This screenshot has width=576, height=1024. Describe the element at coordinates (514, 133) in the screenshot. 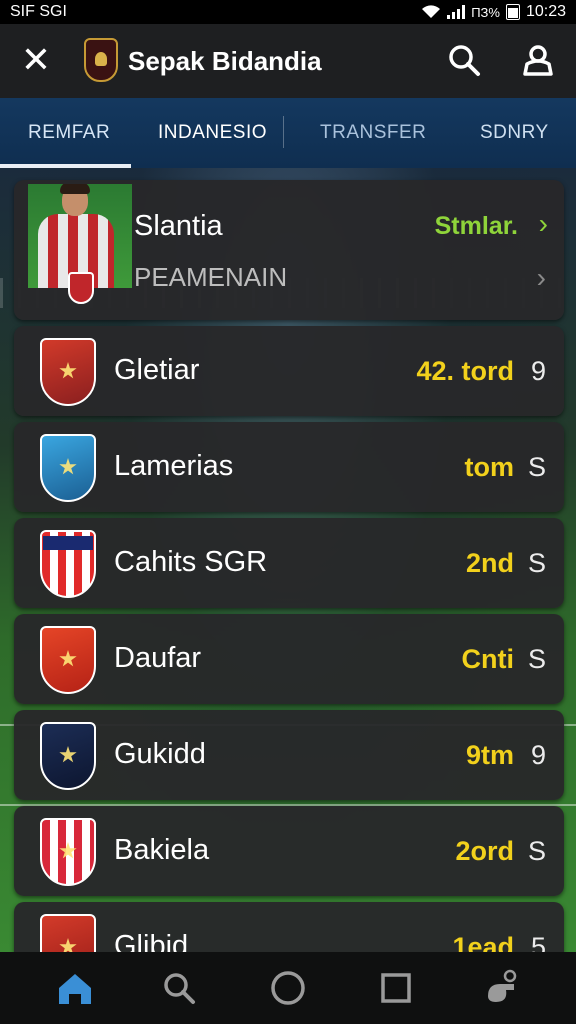

I see `tab-sdnry: SDNRY` at that location.